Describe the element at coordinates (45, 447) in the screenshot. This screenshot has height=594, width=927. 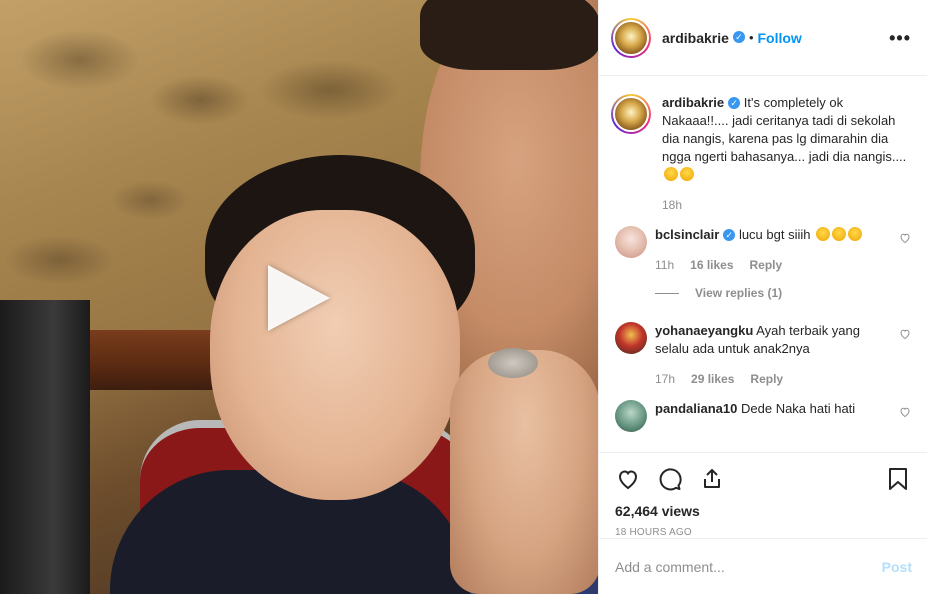
I see `lamp-stand` at that location.